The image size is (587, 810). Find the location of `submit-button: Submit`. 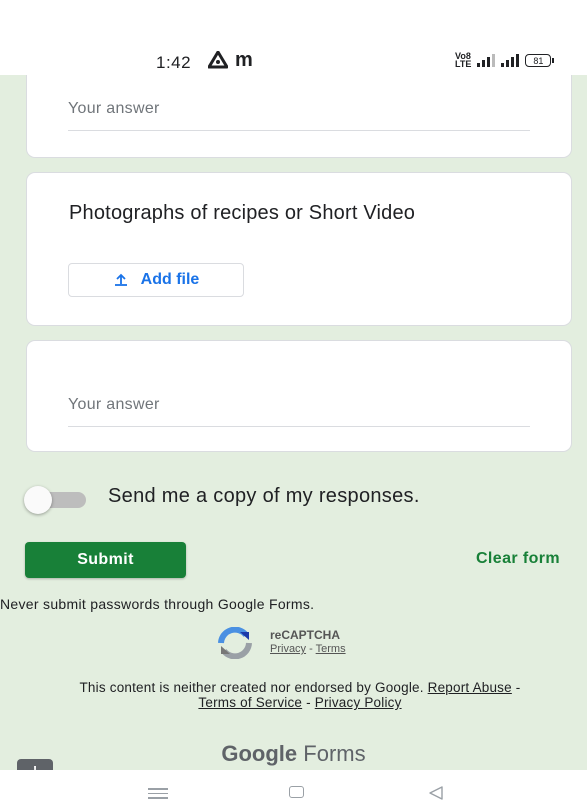

submit-button: Submit is located at coordinates (105, 560).